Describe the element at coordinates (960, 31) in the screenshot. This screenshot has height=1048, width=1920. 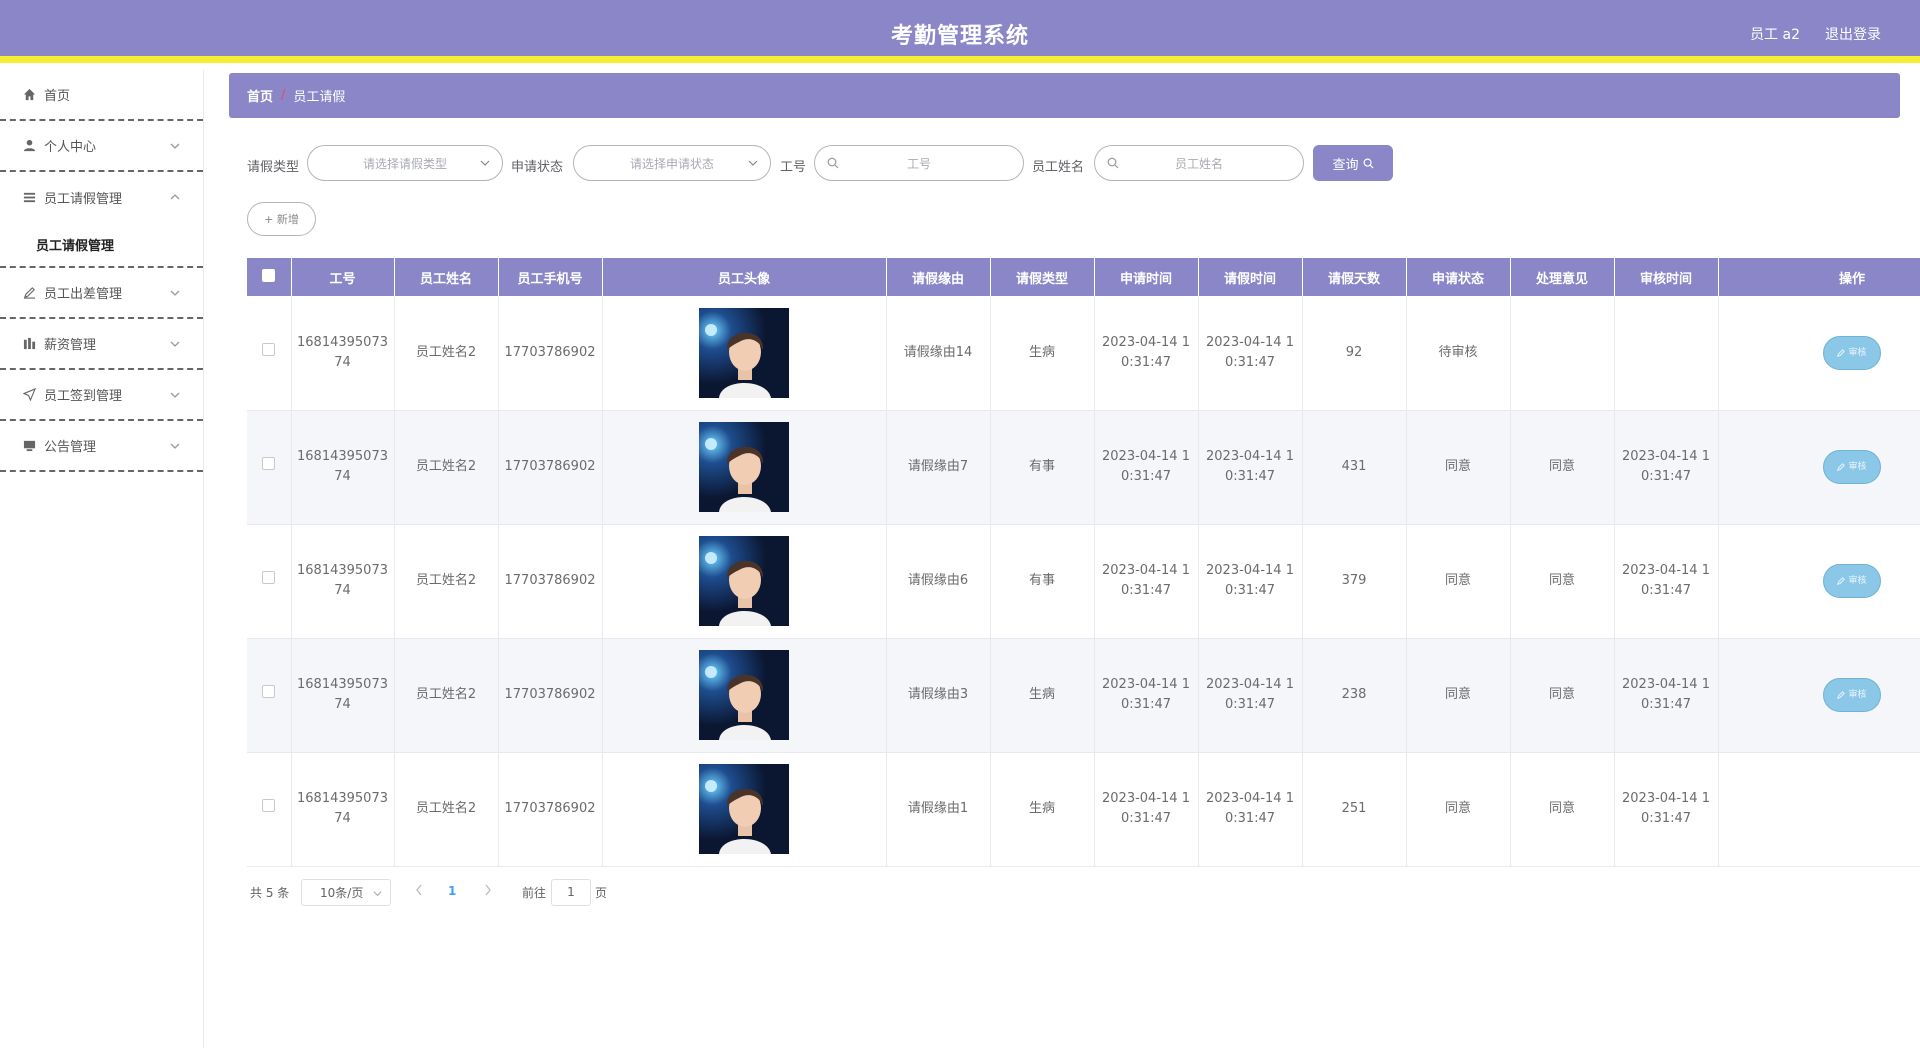
I see `top-header: 考勤管理系统 员工 a2 退出登录` at that location.